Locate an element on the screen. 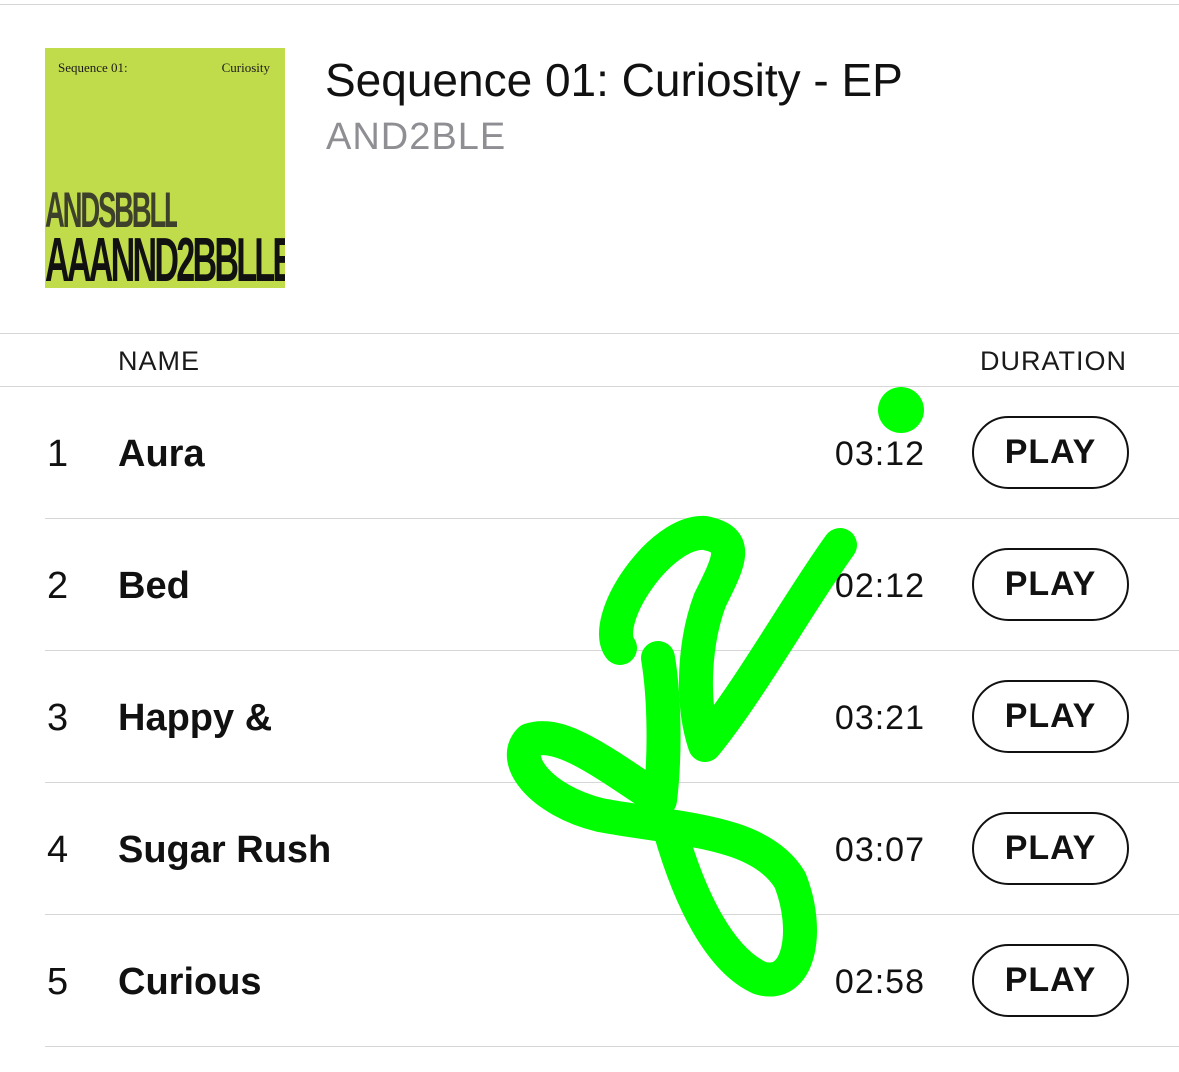 This screenshot has height=1072, width=1179. column-header-duration: DURATION is located at coordinates (1053, 361).